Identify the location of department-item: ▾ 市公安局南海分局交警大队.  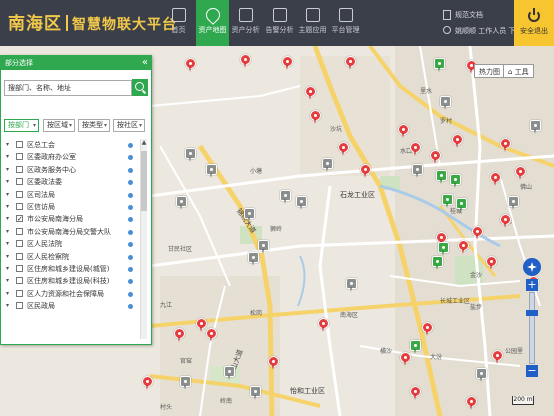
(71, 232).